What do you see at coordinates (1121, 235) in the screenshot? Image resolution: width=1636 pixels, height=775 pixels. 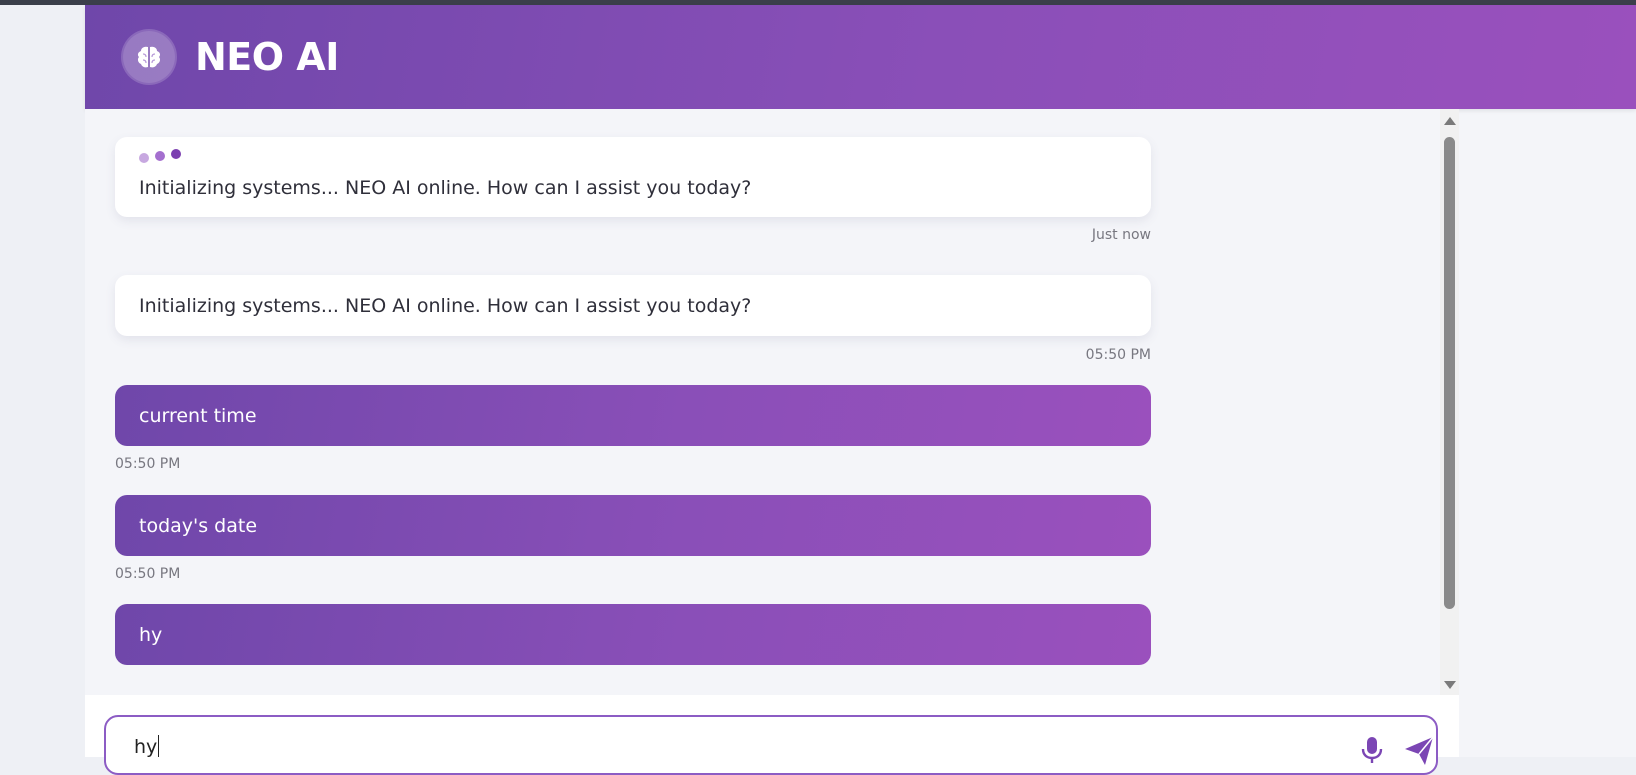 I see `message-timestamp: Just now` at bounding box center [1121, 235].